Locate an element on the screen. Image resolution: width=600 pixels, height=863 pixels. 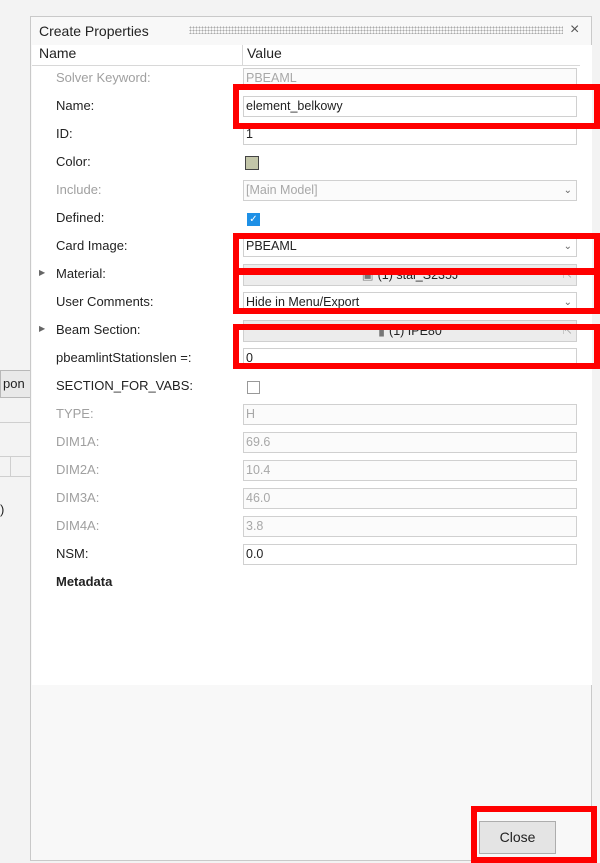
row-dim2a: DIM2A: 10.4 is located at coordinates (312, 471).